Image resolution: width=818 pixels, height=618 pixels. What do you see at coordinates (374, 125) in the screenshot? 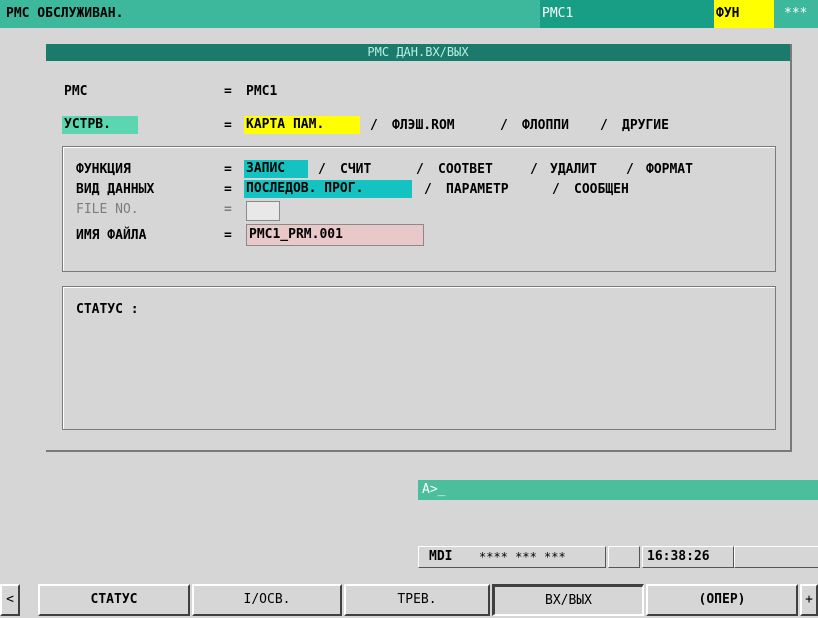
I see `device-sep-1: /` at bounding box center [374, 125].